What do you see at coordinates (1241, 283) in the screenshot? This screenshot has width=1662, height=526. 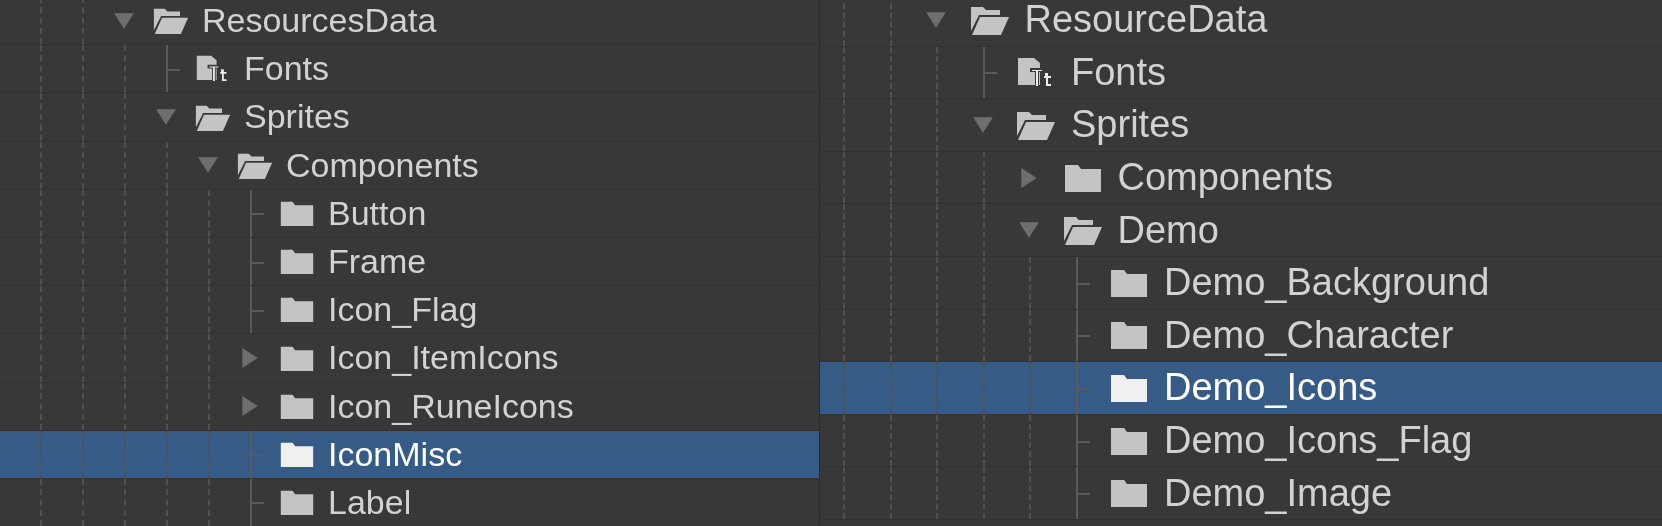 I see `tree-item: Demo_Background` at bounding box center [1241, 283].